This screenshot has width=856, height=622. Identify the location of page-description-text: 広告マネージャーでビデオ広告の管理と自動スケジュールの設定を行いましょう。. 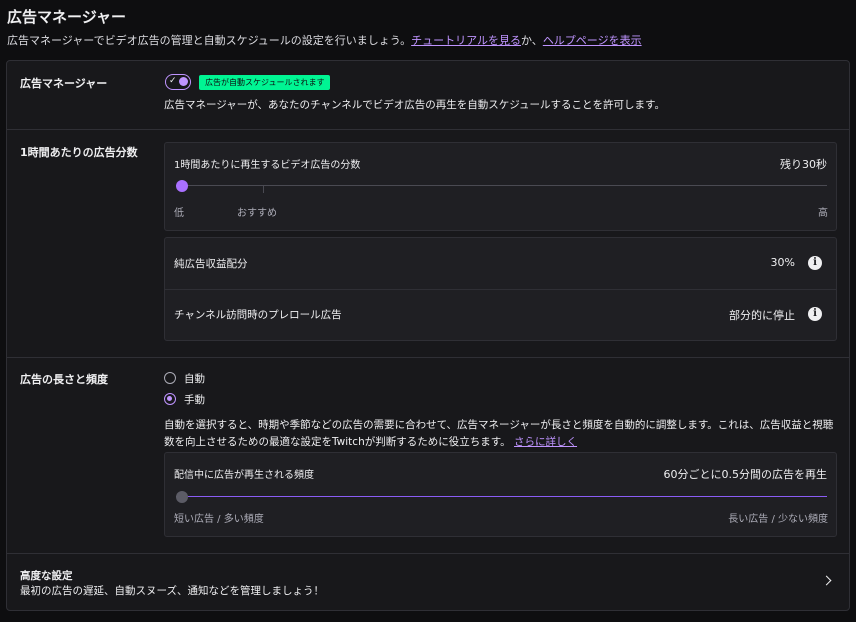
(209, 40).